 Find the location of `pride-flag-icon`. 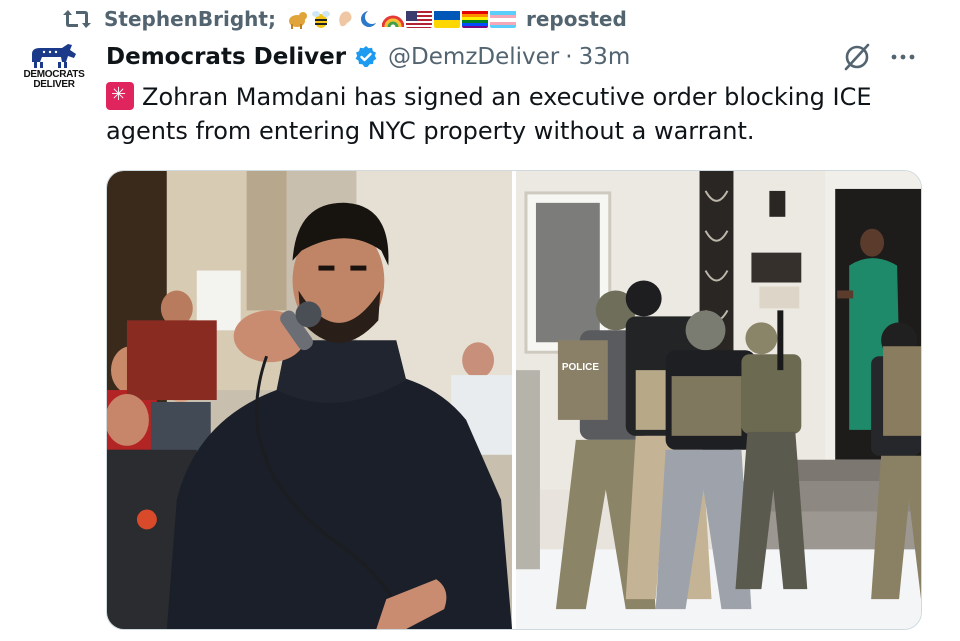

pride-flag-icon is located at coordinates (474, 19).